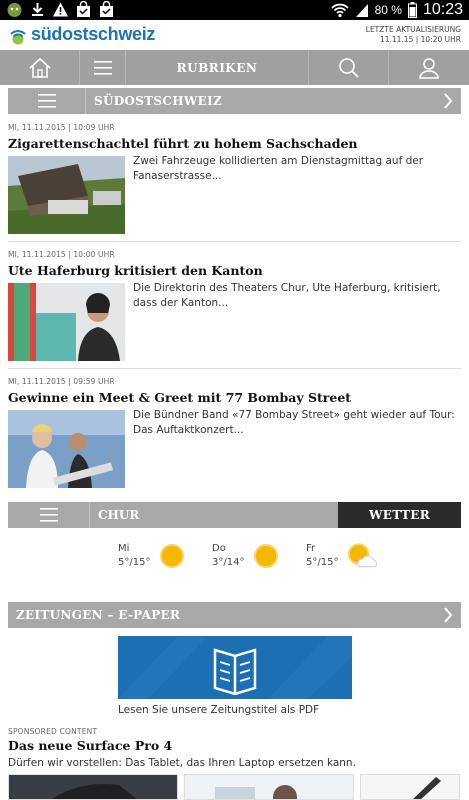 The image size is (469, 800). What do you see at coordinates (412, 10) in the screenshot?
I see `battery-icon` at bounding box center [412, 10].